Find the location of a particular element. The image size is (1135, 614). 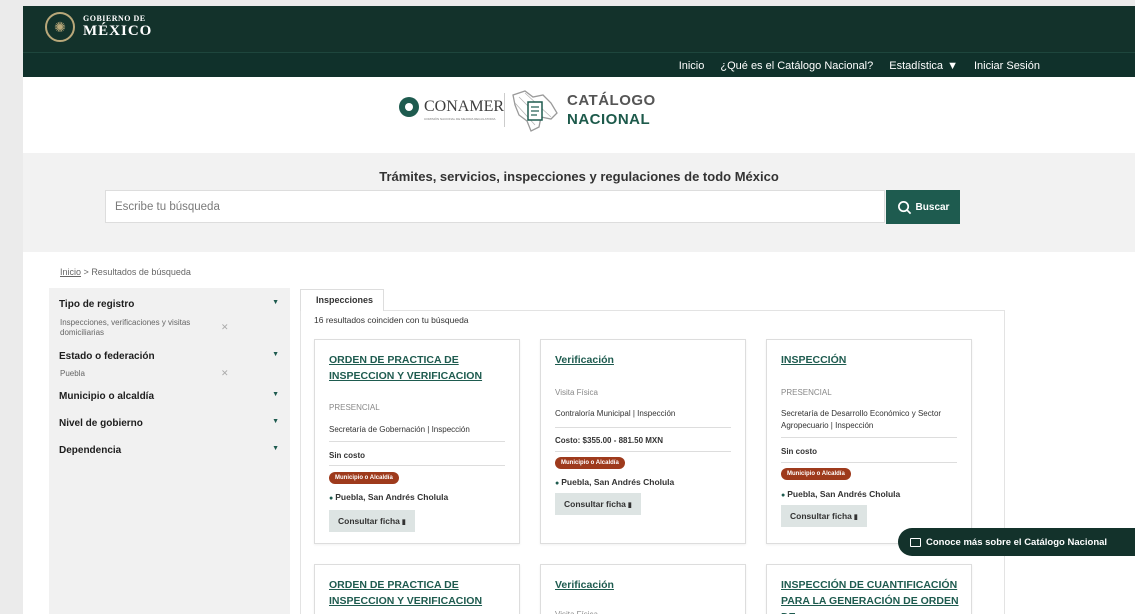

chevron-down-icon: ▼ is located at coordinates (952, 65).